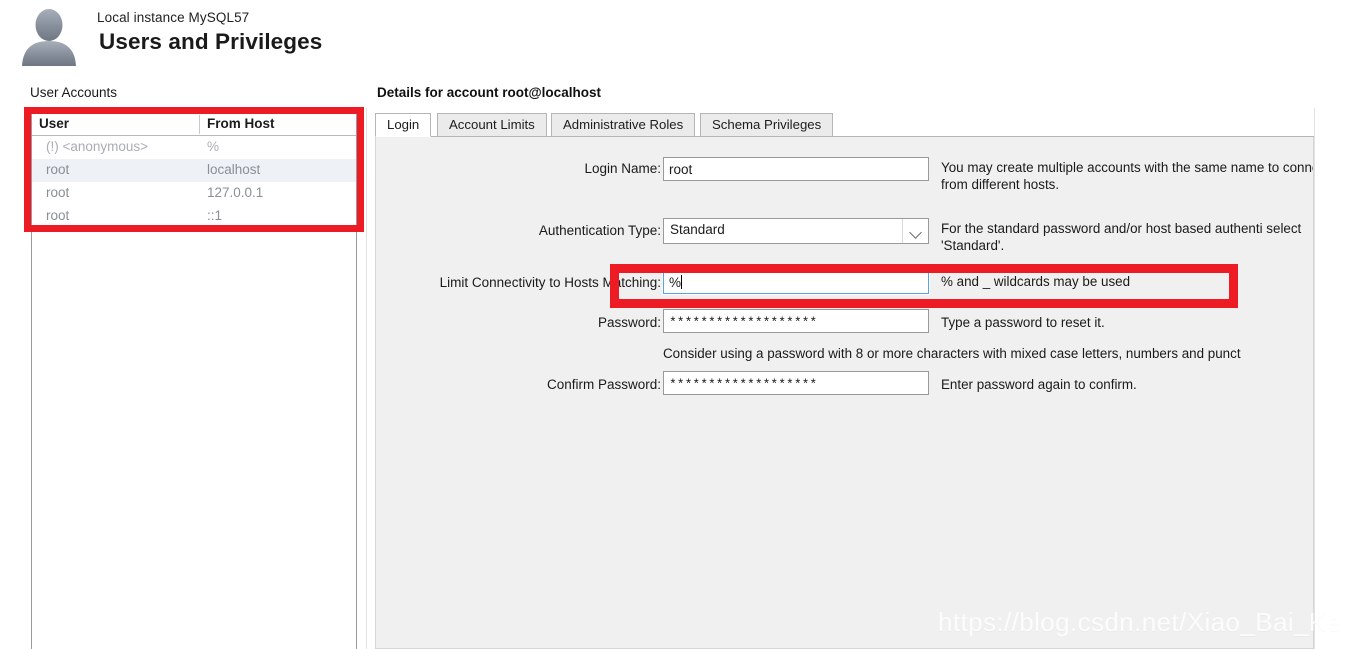  What do you see at coordinates (74, 92) in the screenshot?
I see `user-accounts-label: User Accounts` at bounding box center [74, 92].